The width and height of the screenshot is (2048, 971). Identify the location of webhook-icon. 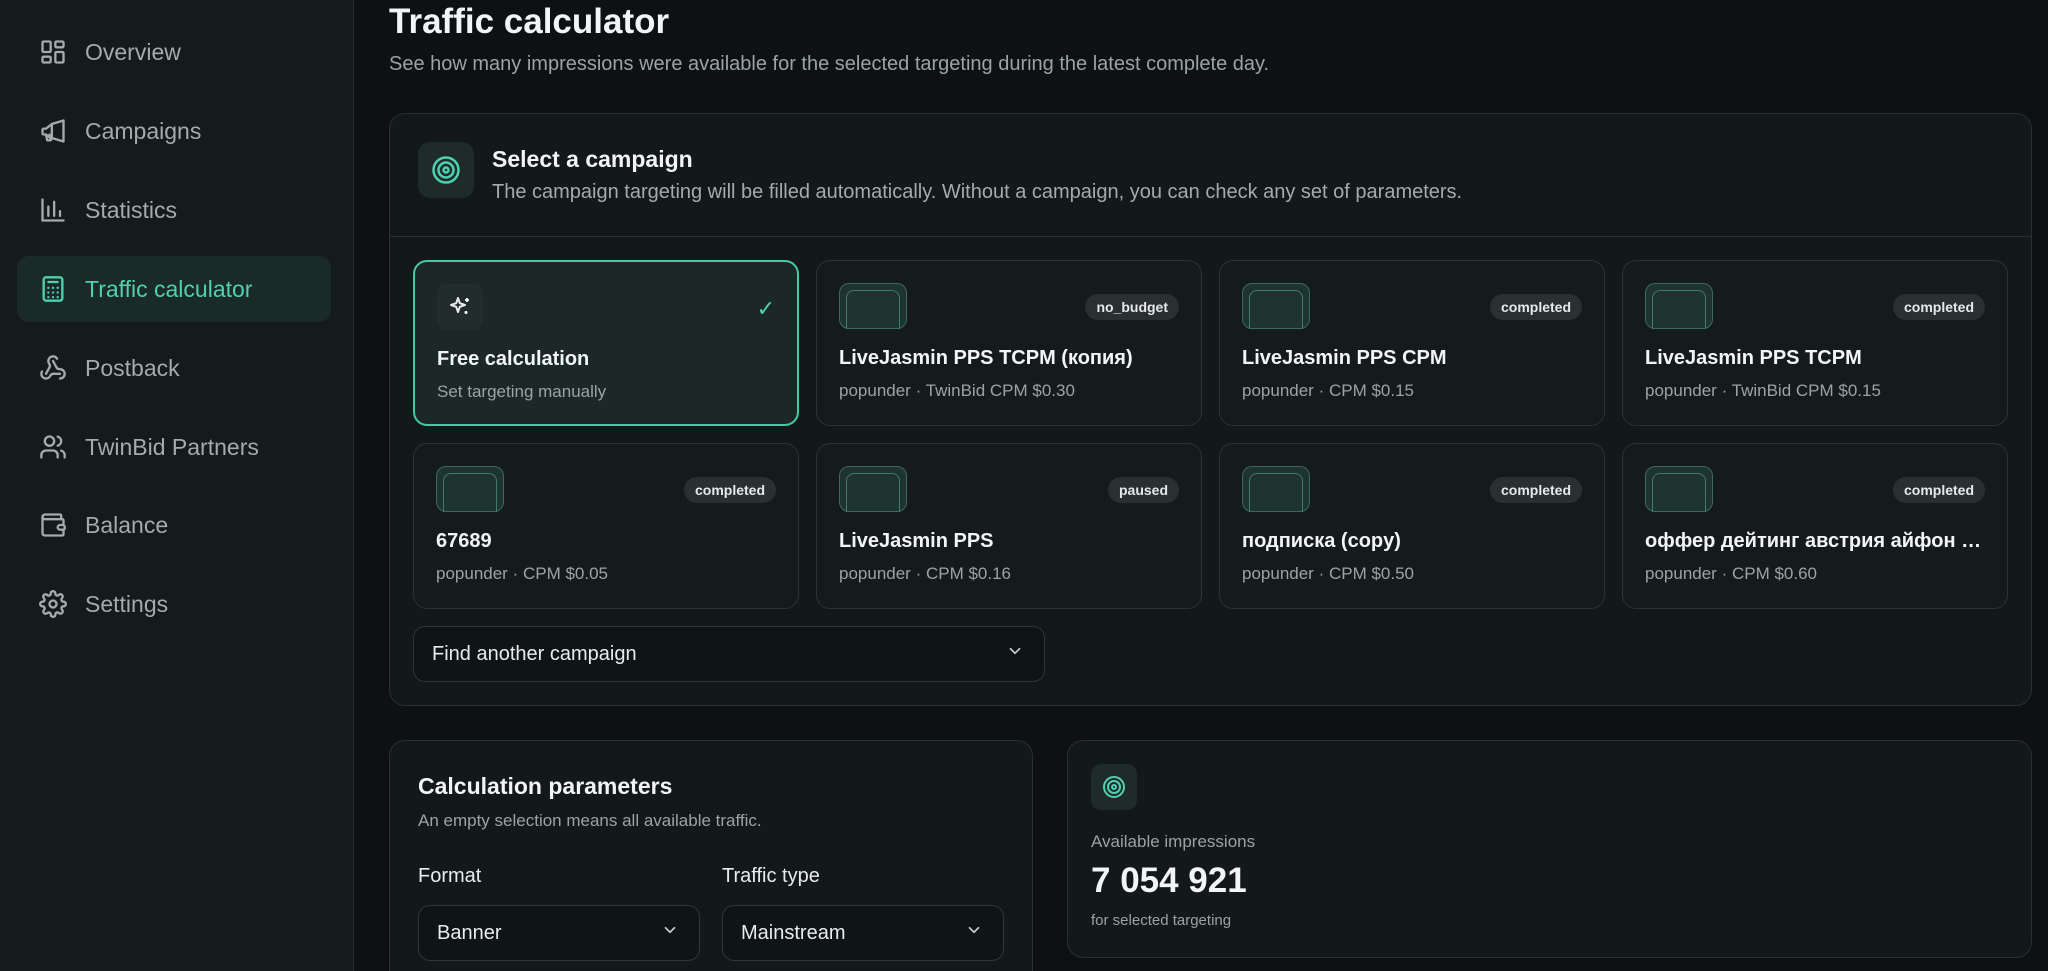
(53, 368).